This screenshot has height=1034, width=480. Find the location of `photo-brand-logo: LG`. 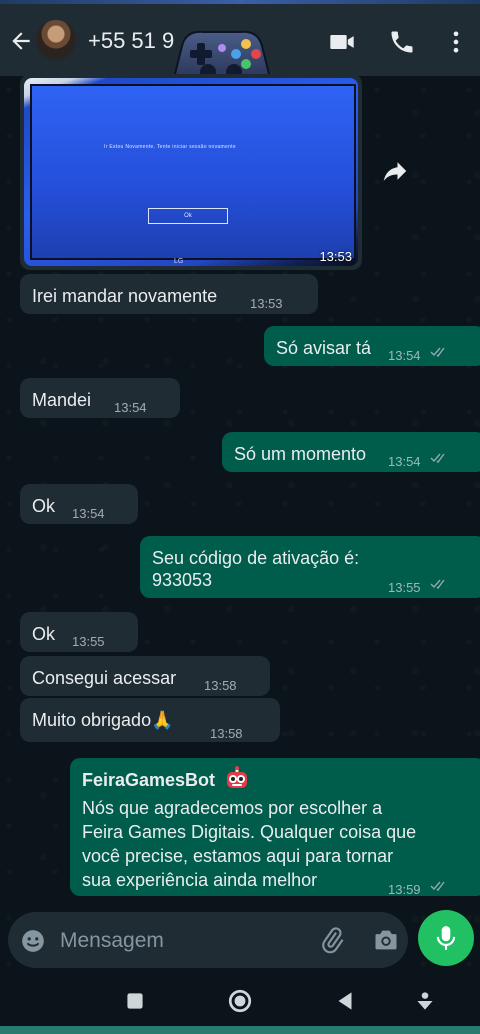

photo-brand-logo: LG is located at coordinates (179, 261).